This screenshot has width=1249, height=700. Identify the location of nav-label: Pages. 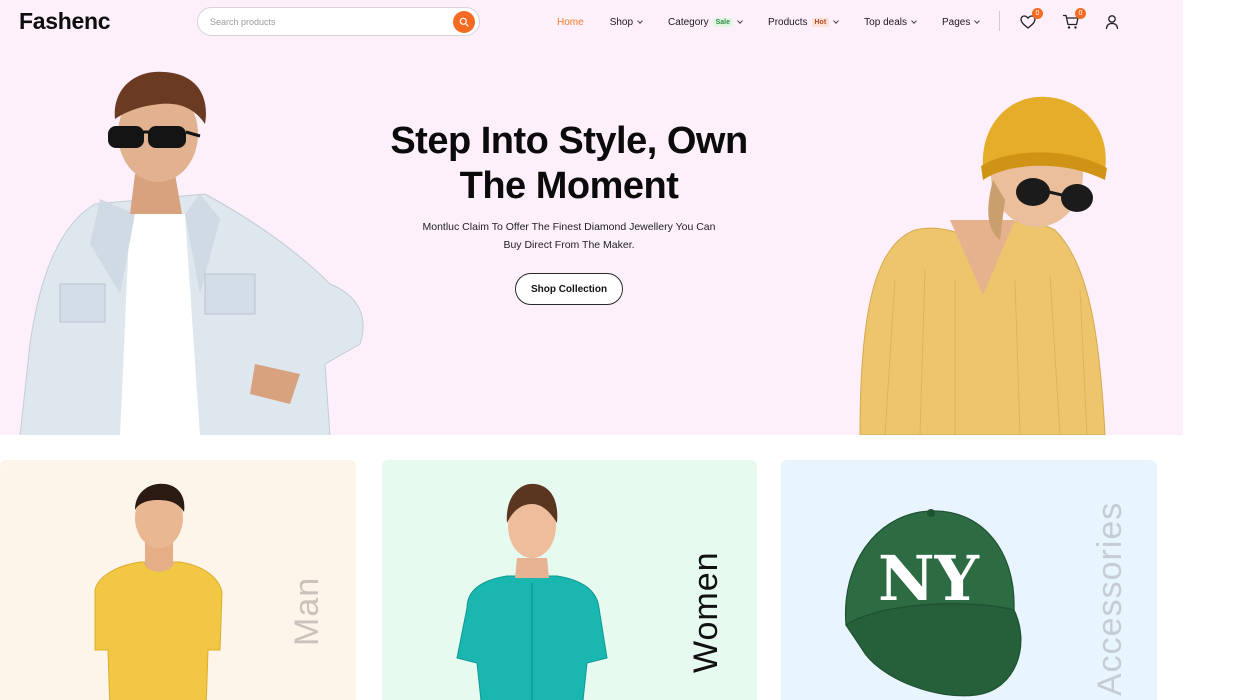
(956, 22).